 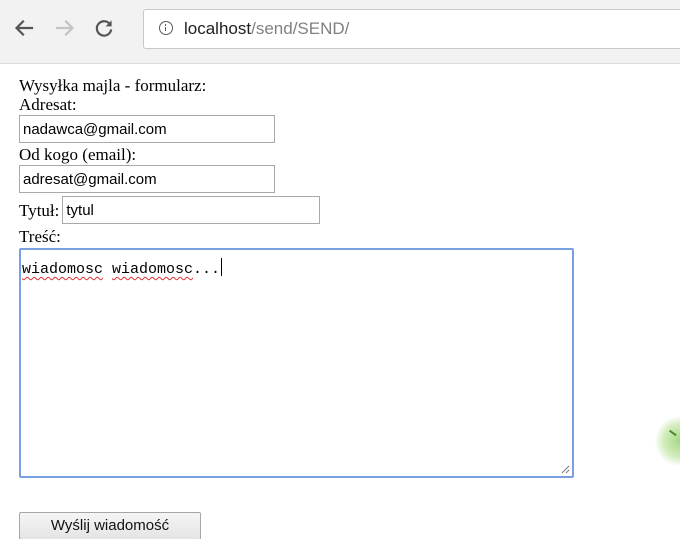 What do you see at coordinates (222, 267) in the screenshot?
I see `text-caret` at bounding box center [222, 267].